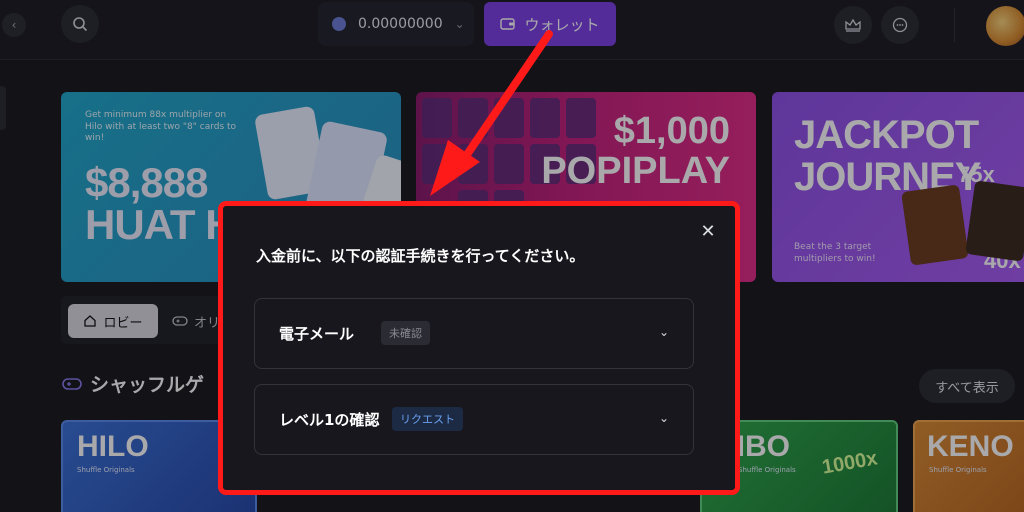  Describe the element at coordinates (420, 256) in the screenshot. I see `modal-title: 入金前に、以下の認証手続きを行ってください。` at that location.